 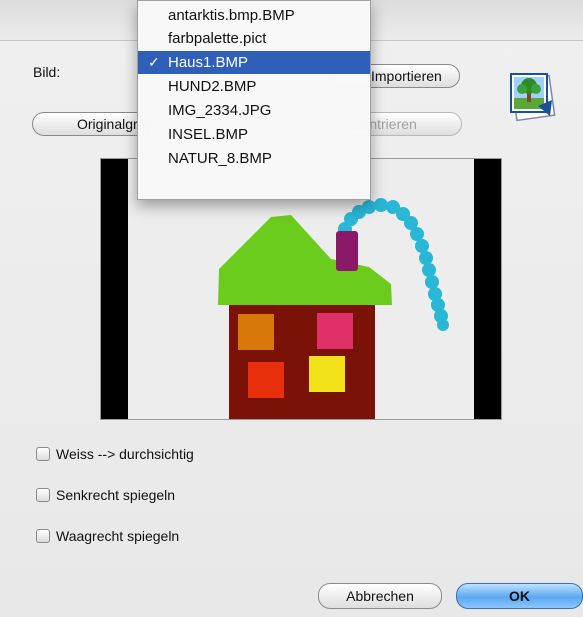 What do you see at coordinates (208, 134) in the screenshot?
I see `menu-item-label: INSEL.BMP` at bounding box center [208, 134].